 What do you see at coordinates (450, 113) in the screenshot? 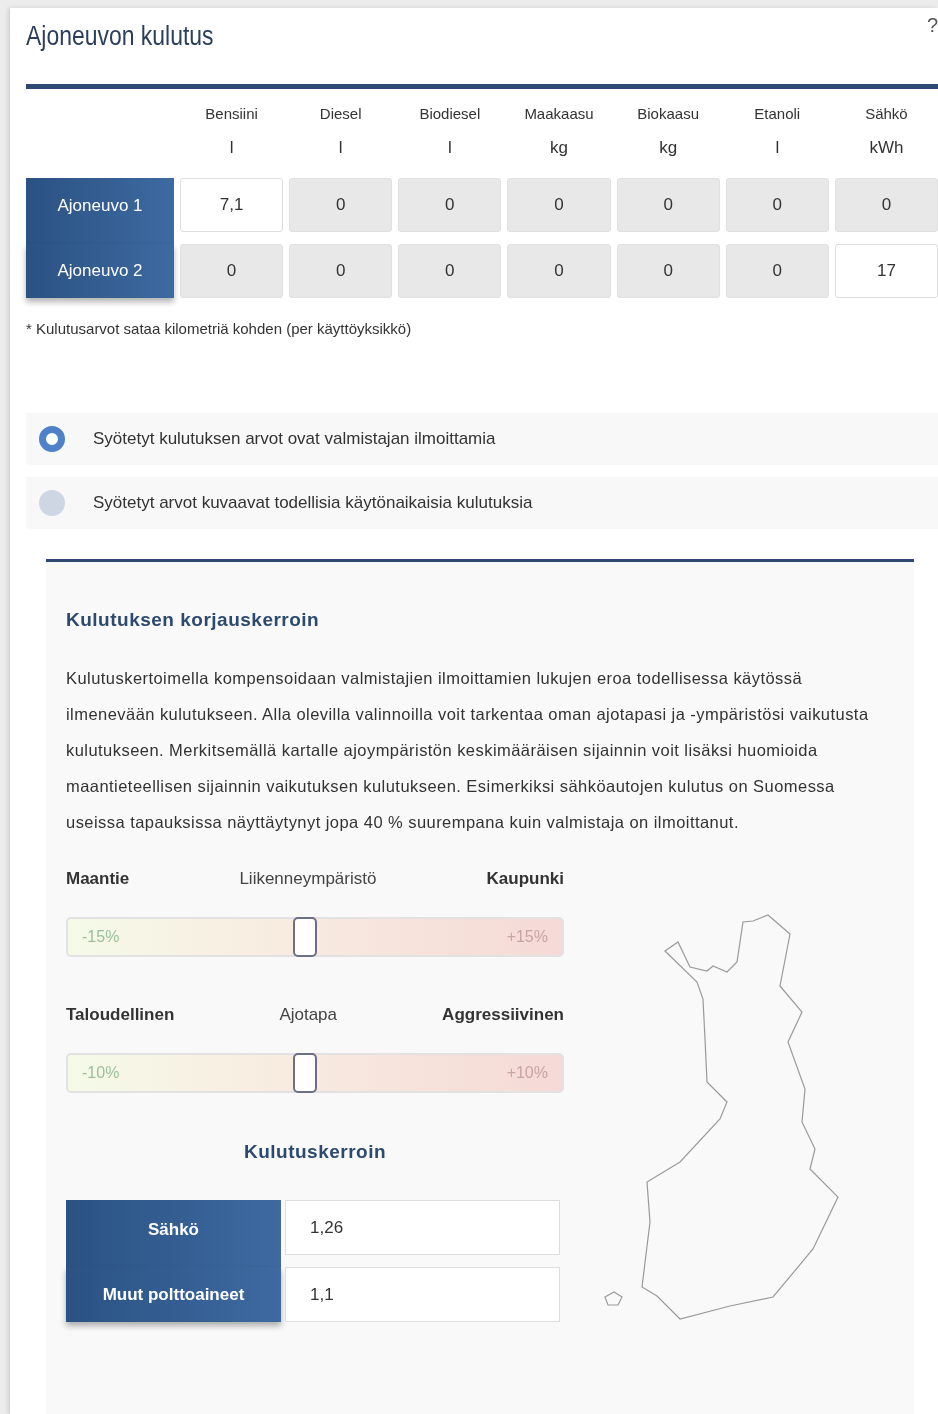
I see `column-header: Biodiesel` at bounding box center [450, 113].